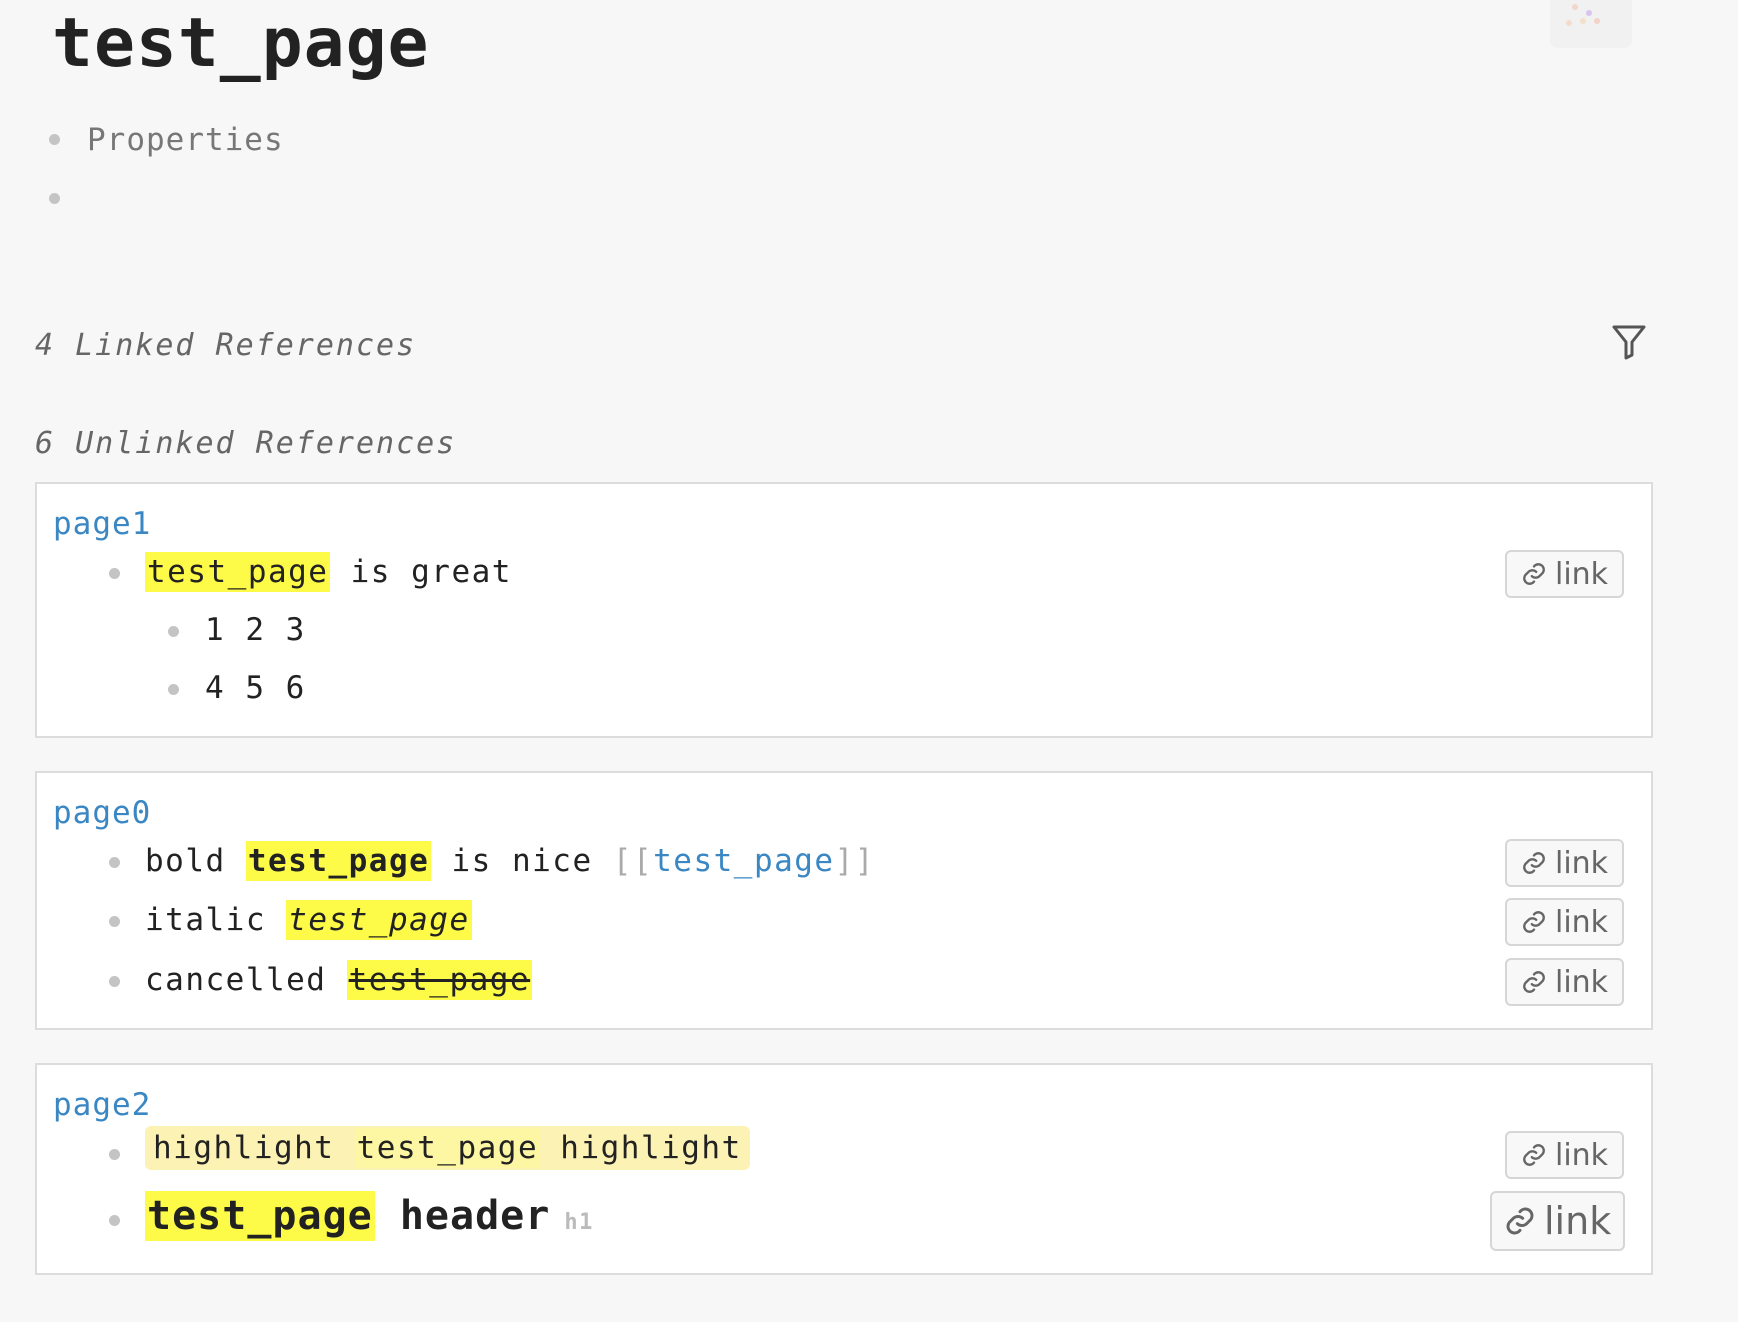  Describe the element at coordinates (260, 1216) in the screenshot. I see `match-highlight-heading: test_page` at that location.